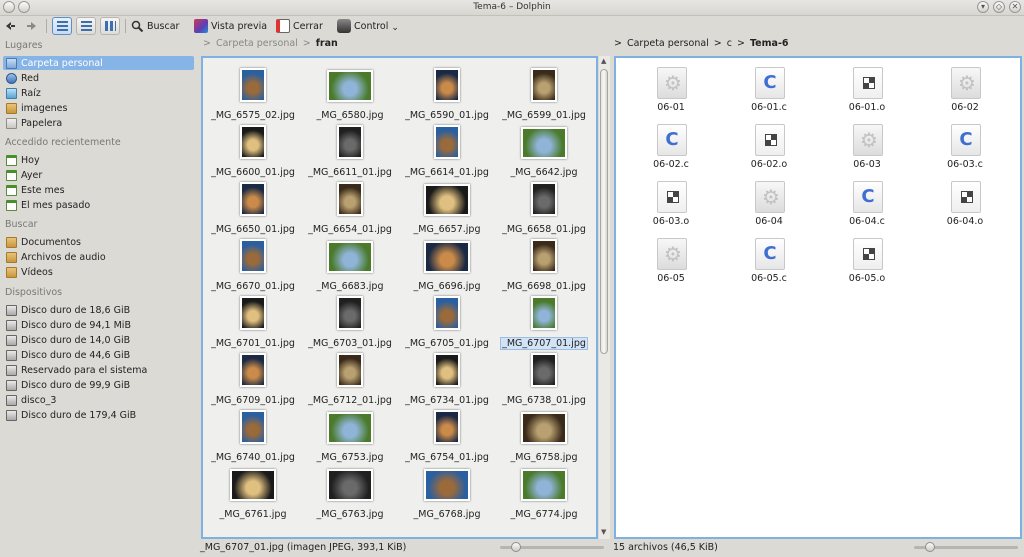 Image resolution: width=1024 pixels, height=557 pixels. What do you see at coordinates (544, 322) in the screenshot?
I see `file-item: _MG_6707_01.jpg` at bounding box center [544, 322].